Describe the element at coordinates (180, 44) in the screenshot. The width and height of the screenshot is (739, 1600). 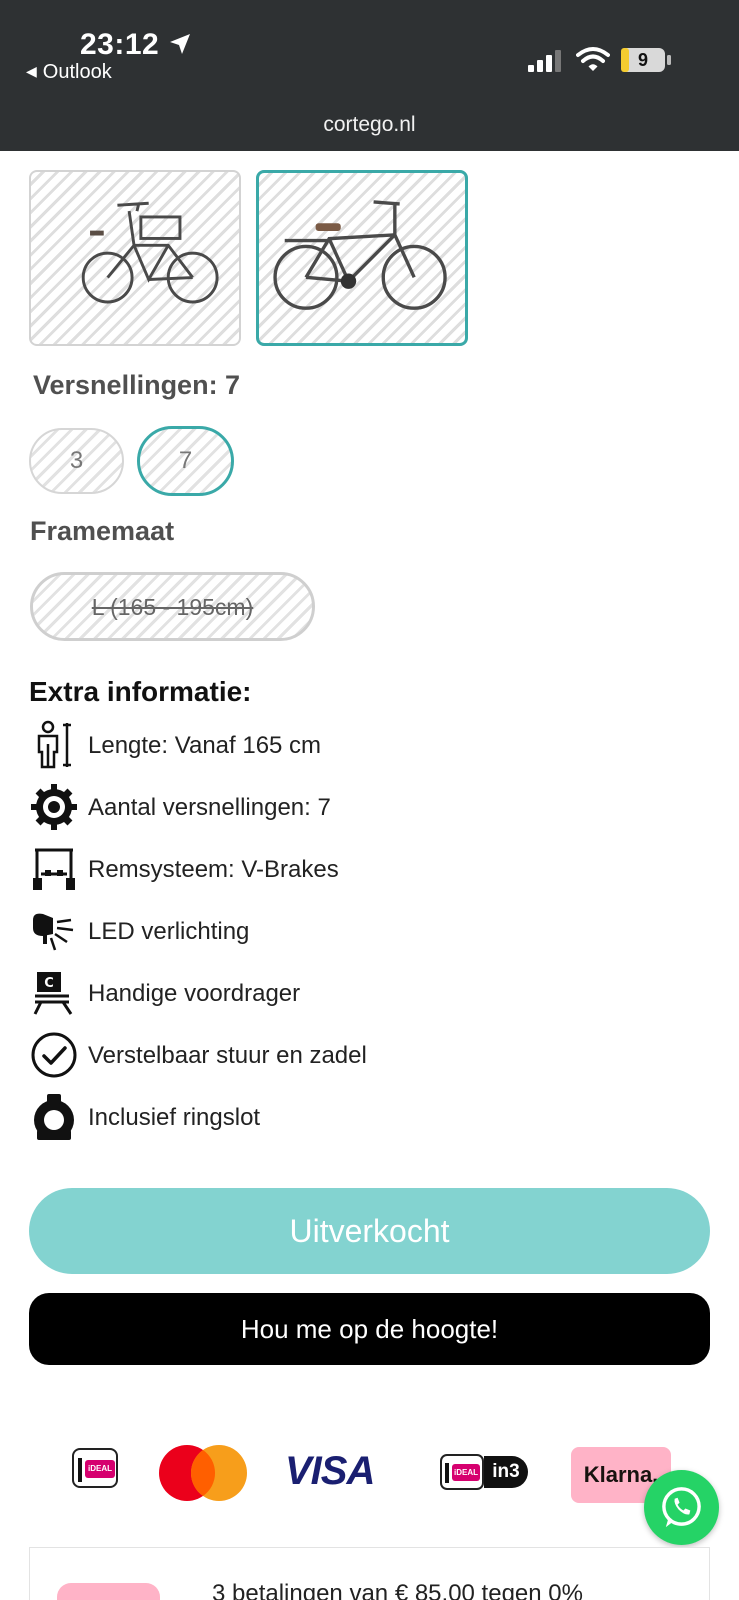
I see `location-arrow-icon` at that location.